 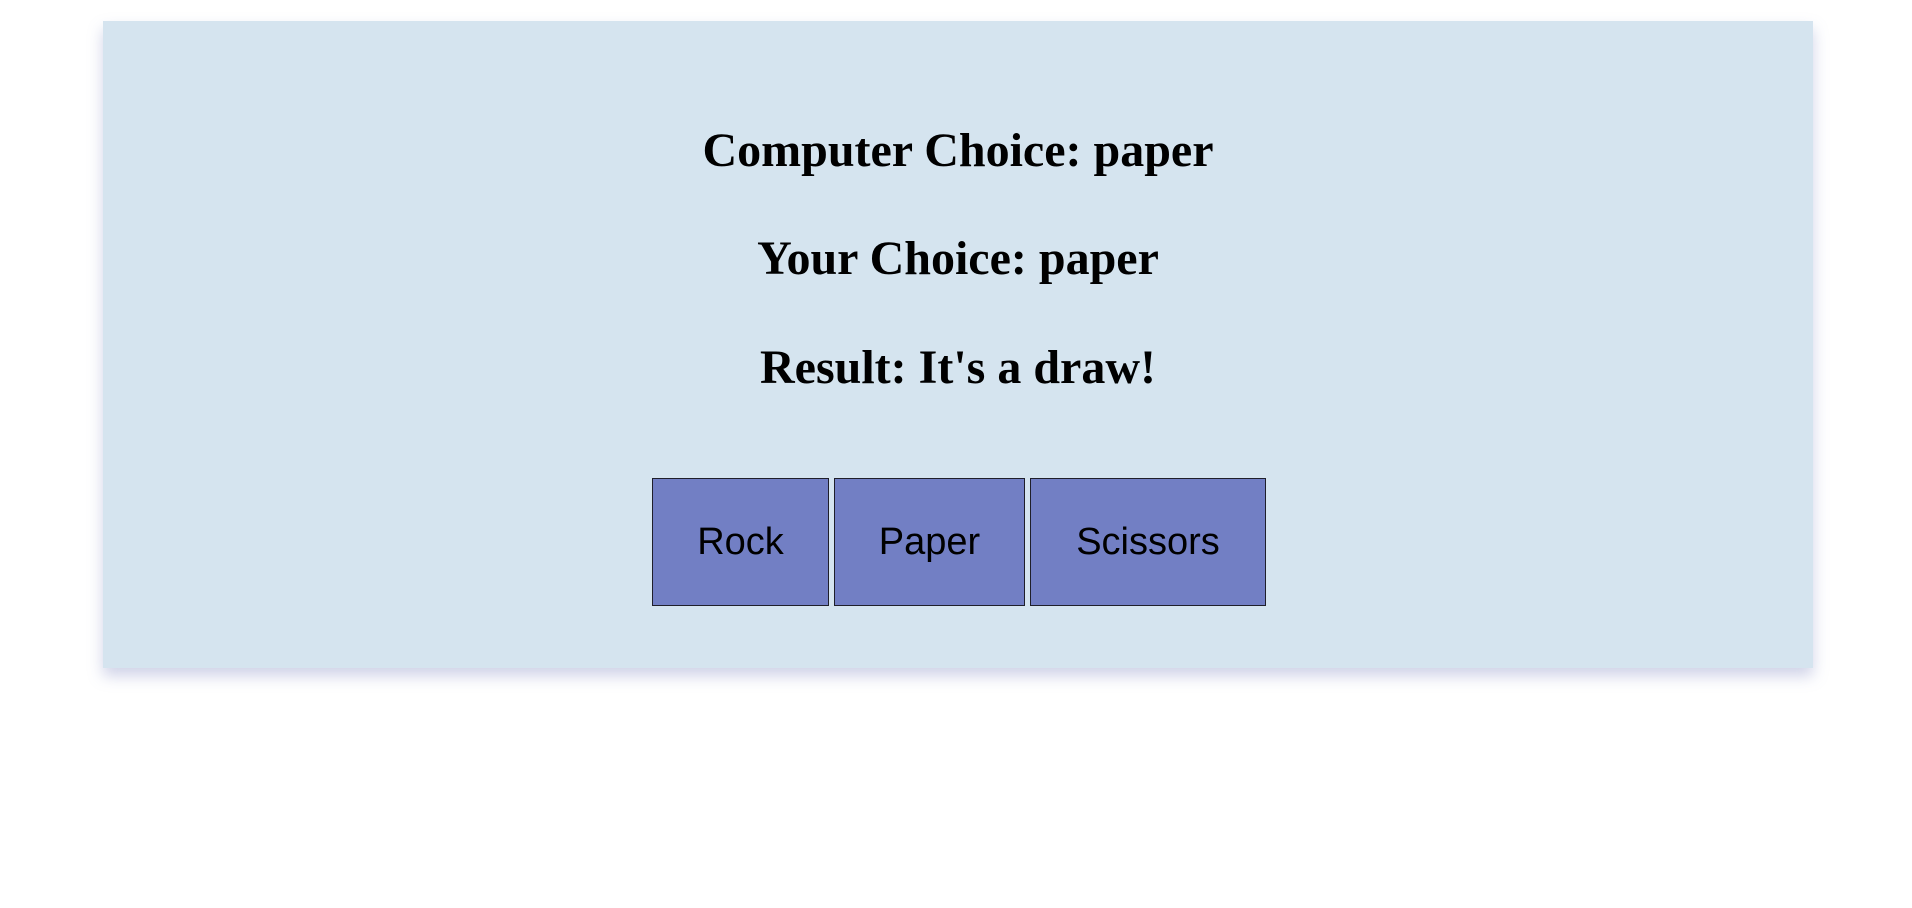 What do you see at coordinates (958, 367) in the screenshot?
I see `result-text: Result: It's a draw!` at bounding box center [958, 367].